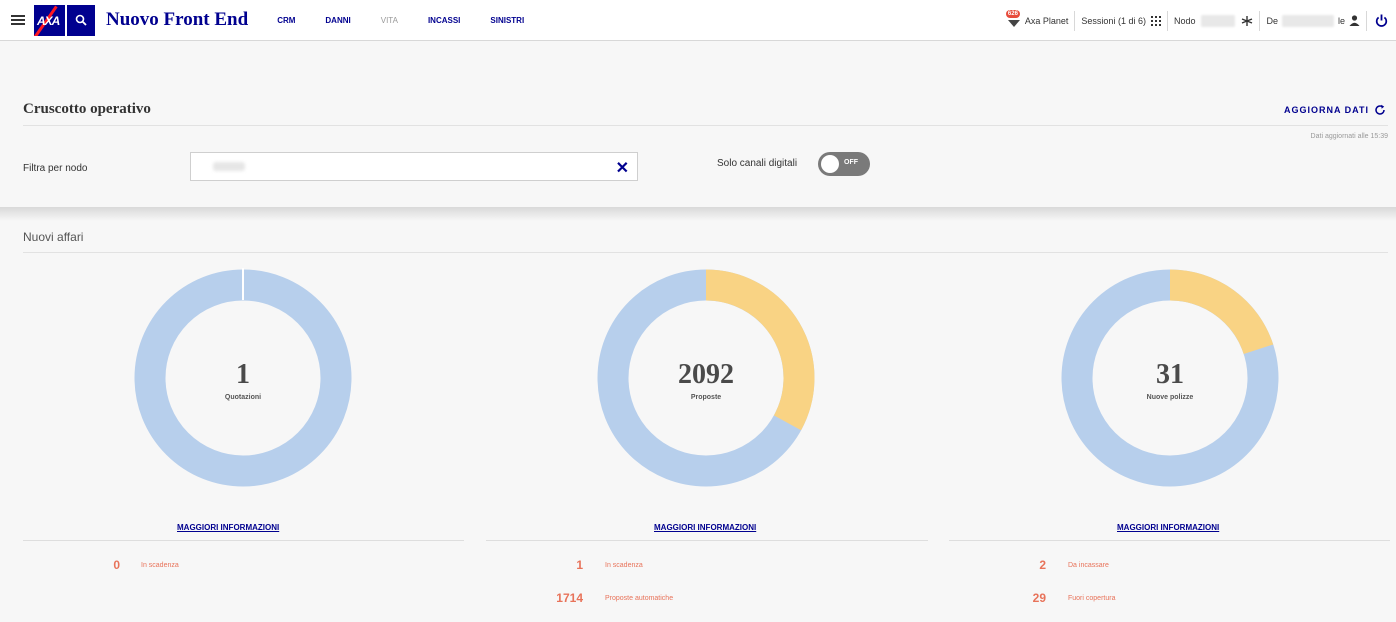 The width and height of the screenshot is (1396, 622). I want to click on user-name-suffix: le, so click(1341, 20).